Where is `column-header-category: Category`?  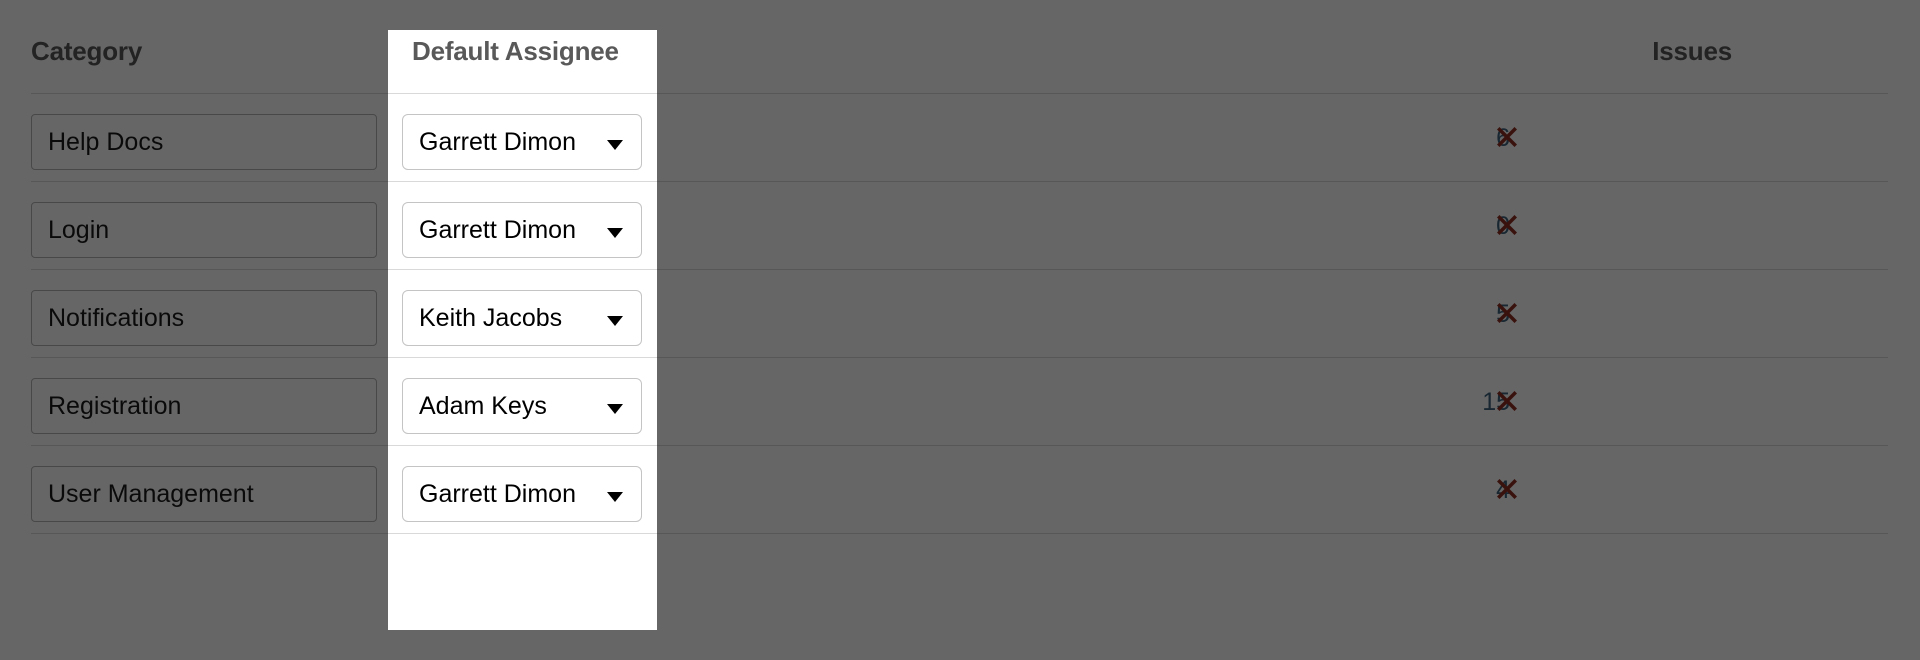
column-header-category: Category is located at coordinates (87, 51).